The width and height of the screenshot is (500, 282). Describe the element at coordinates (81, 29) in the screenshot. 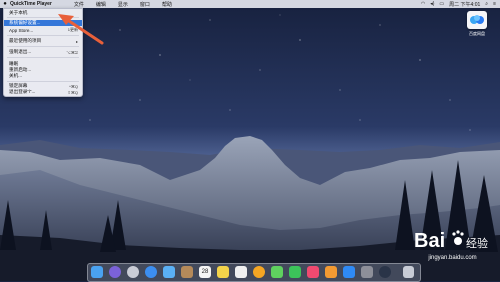

I see `annotation-arrow-icon` at that location.